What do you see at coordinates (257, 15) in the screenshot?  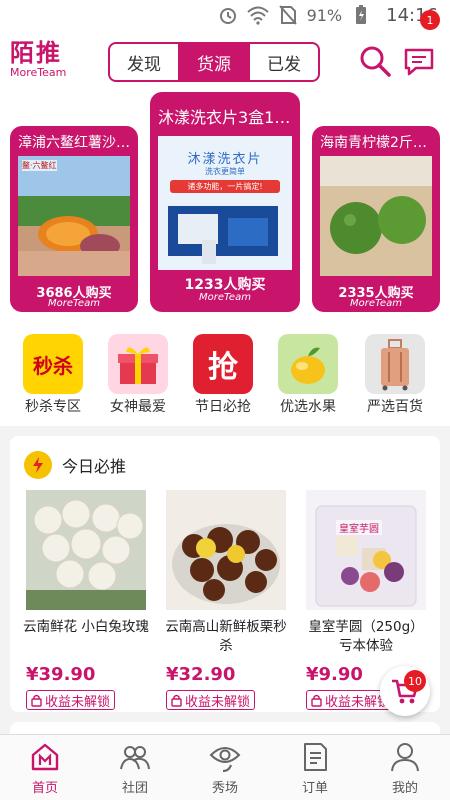 I see `wifi-icon` at bounding box center [257, 15].